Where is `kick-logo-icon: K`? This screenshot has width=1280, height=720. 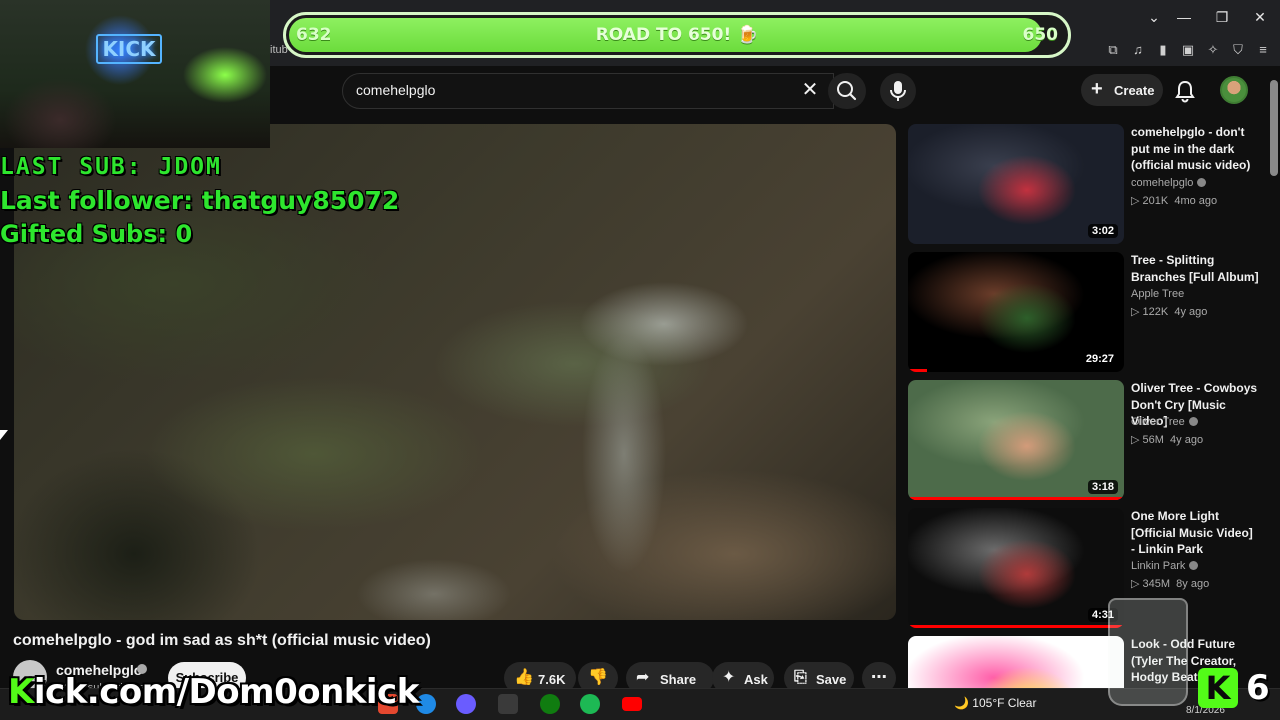
kick-logo-icon: K is located at coordinates (1218, 688).